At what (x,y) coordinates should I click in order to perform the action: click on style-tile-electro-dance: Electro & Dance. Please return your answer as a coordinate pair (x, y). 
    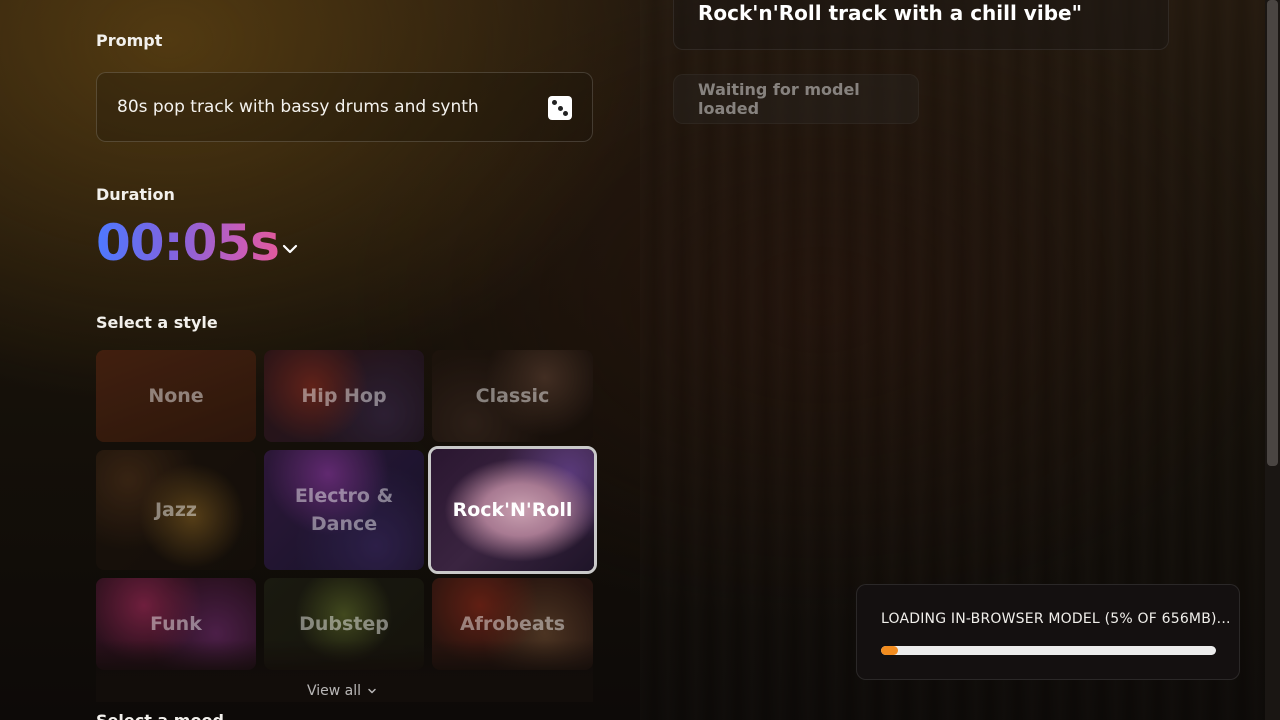
    Looking at the image, I should click on (344, 510).